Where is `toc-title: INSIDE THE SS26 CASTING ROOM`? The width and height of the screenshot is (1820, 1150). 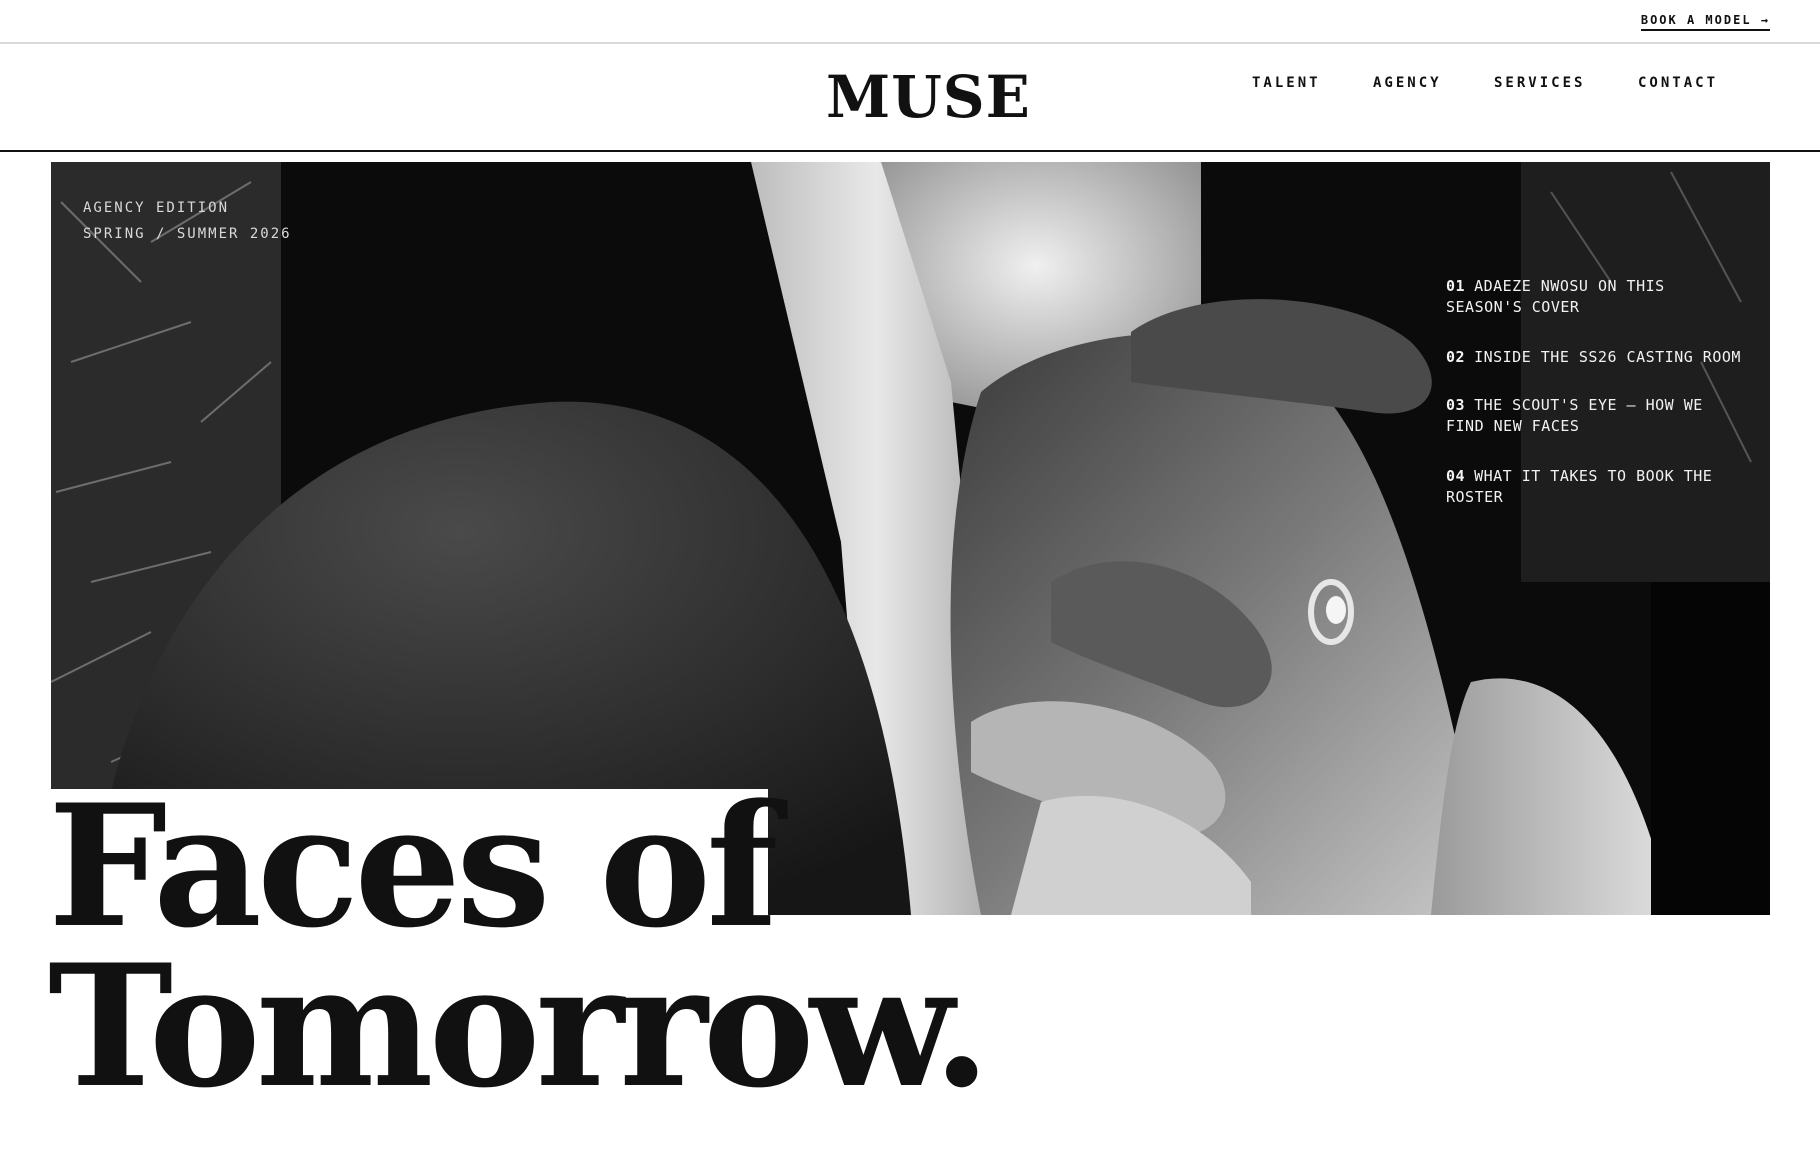 toc-title: INSIDE THE SS26 CASTING ROOM is located at coordinates (1607, 357).